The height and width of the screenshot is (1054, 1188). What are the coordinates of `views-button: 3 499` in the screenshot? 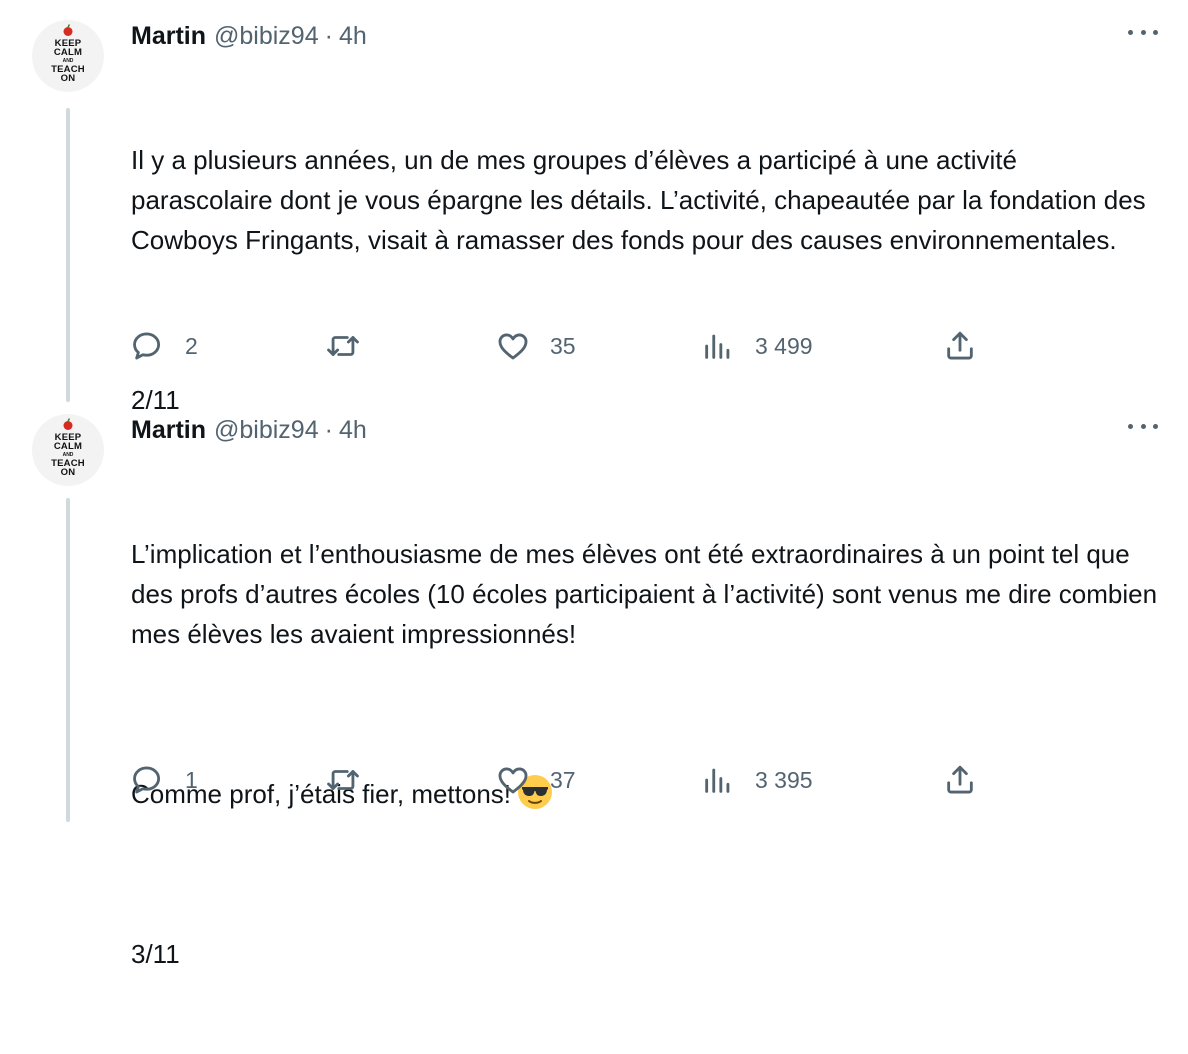 It's located at (757, 346).